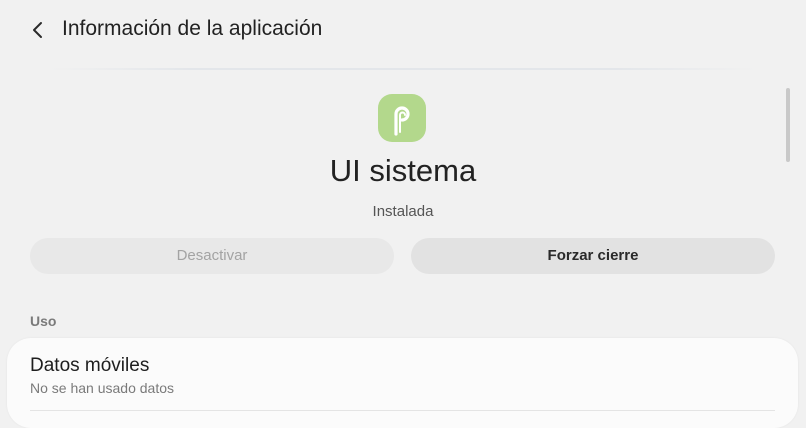 The image size is (806, 428). Describe the element at coordinates (192, 28) in the screenshot. I see `page-title: Información de la aplicación` at that location.